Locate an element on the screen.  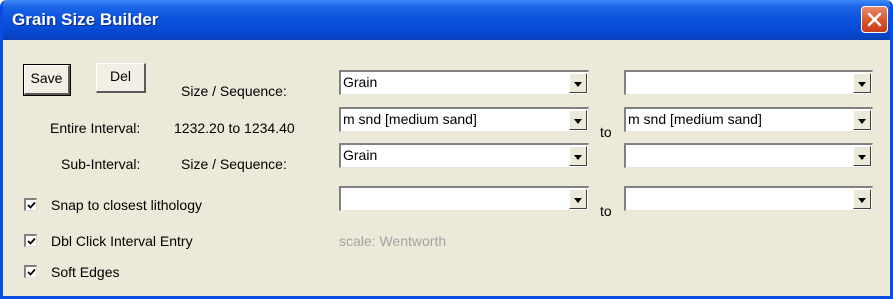
size-sequence-combo: Grain is located at coordinates (464, 82).